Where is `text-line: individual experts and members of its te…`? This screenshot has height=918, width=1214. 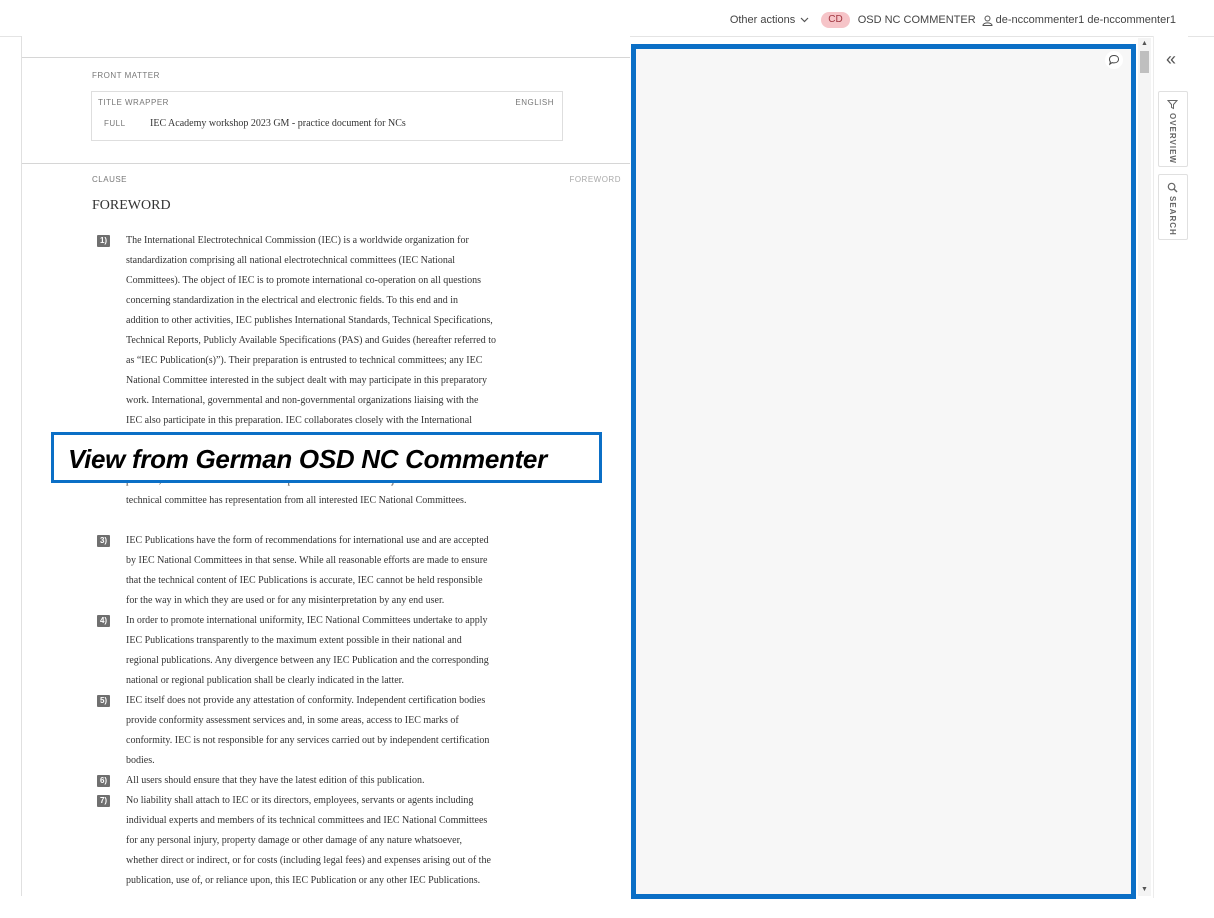 text-line: individual experts and members of its te… is located at coordinates (307, 820).